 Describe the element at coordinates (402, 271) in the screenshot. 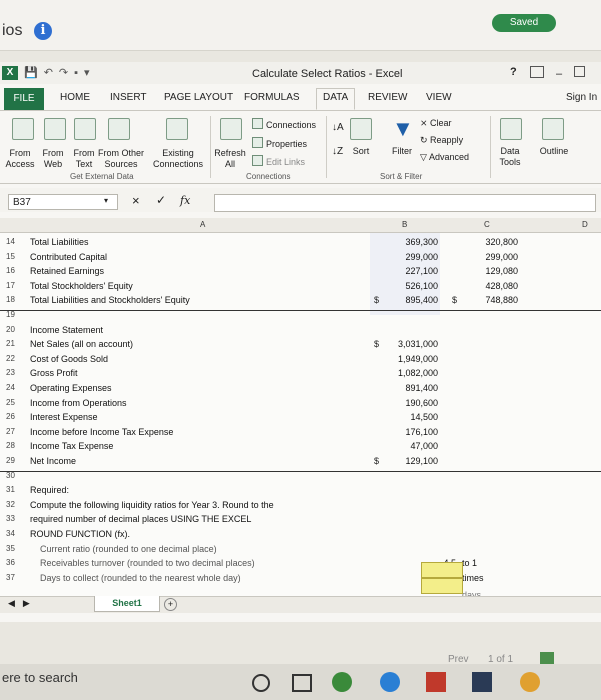

I see `cell-b: 227,100` at that location.